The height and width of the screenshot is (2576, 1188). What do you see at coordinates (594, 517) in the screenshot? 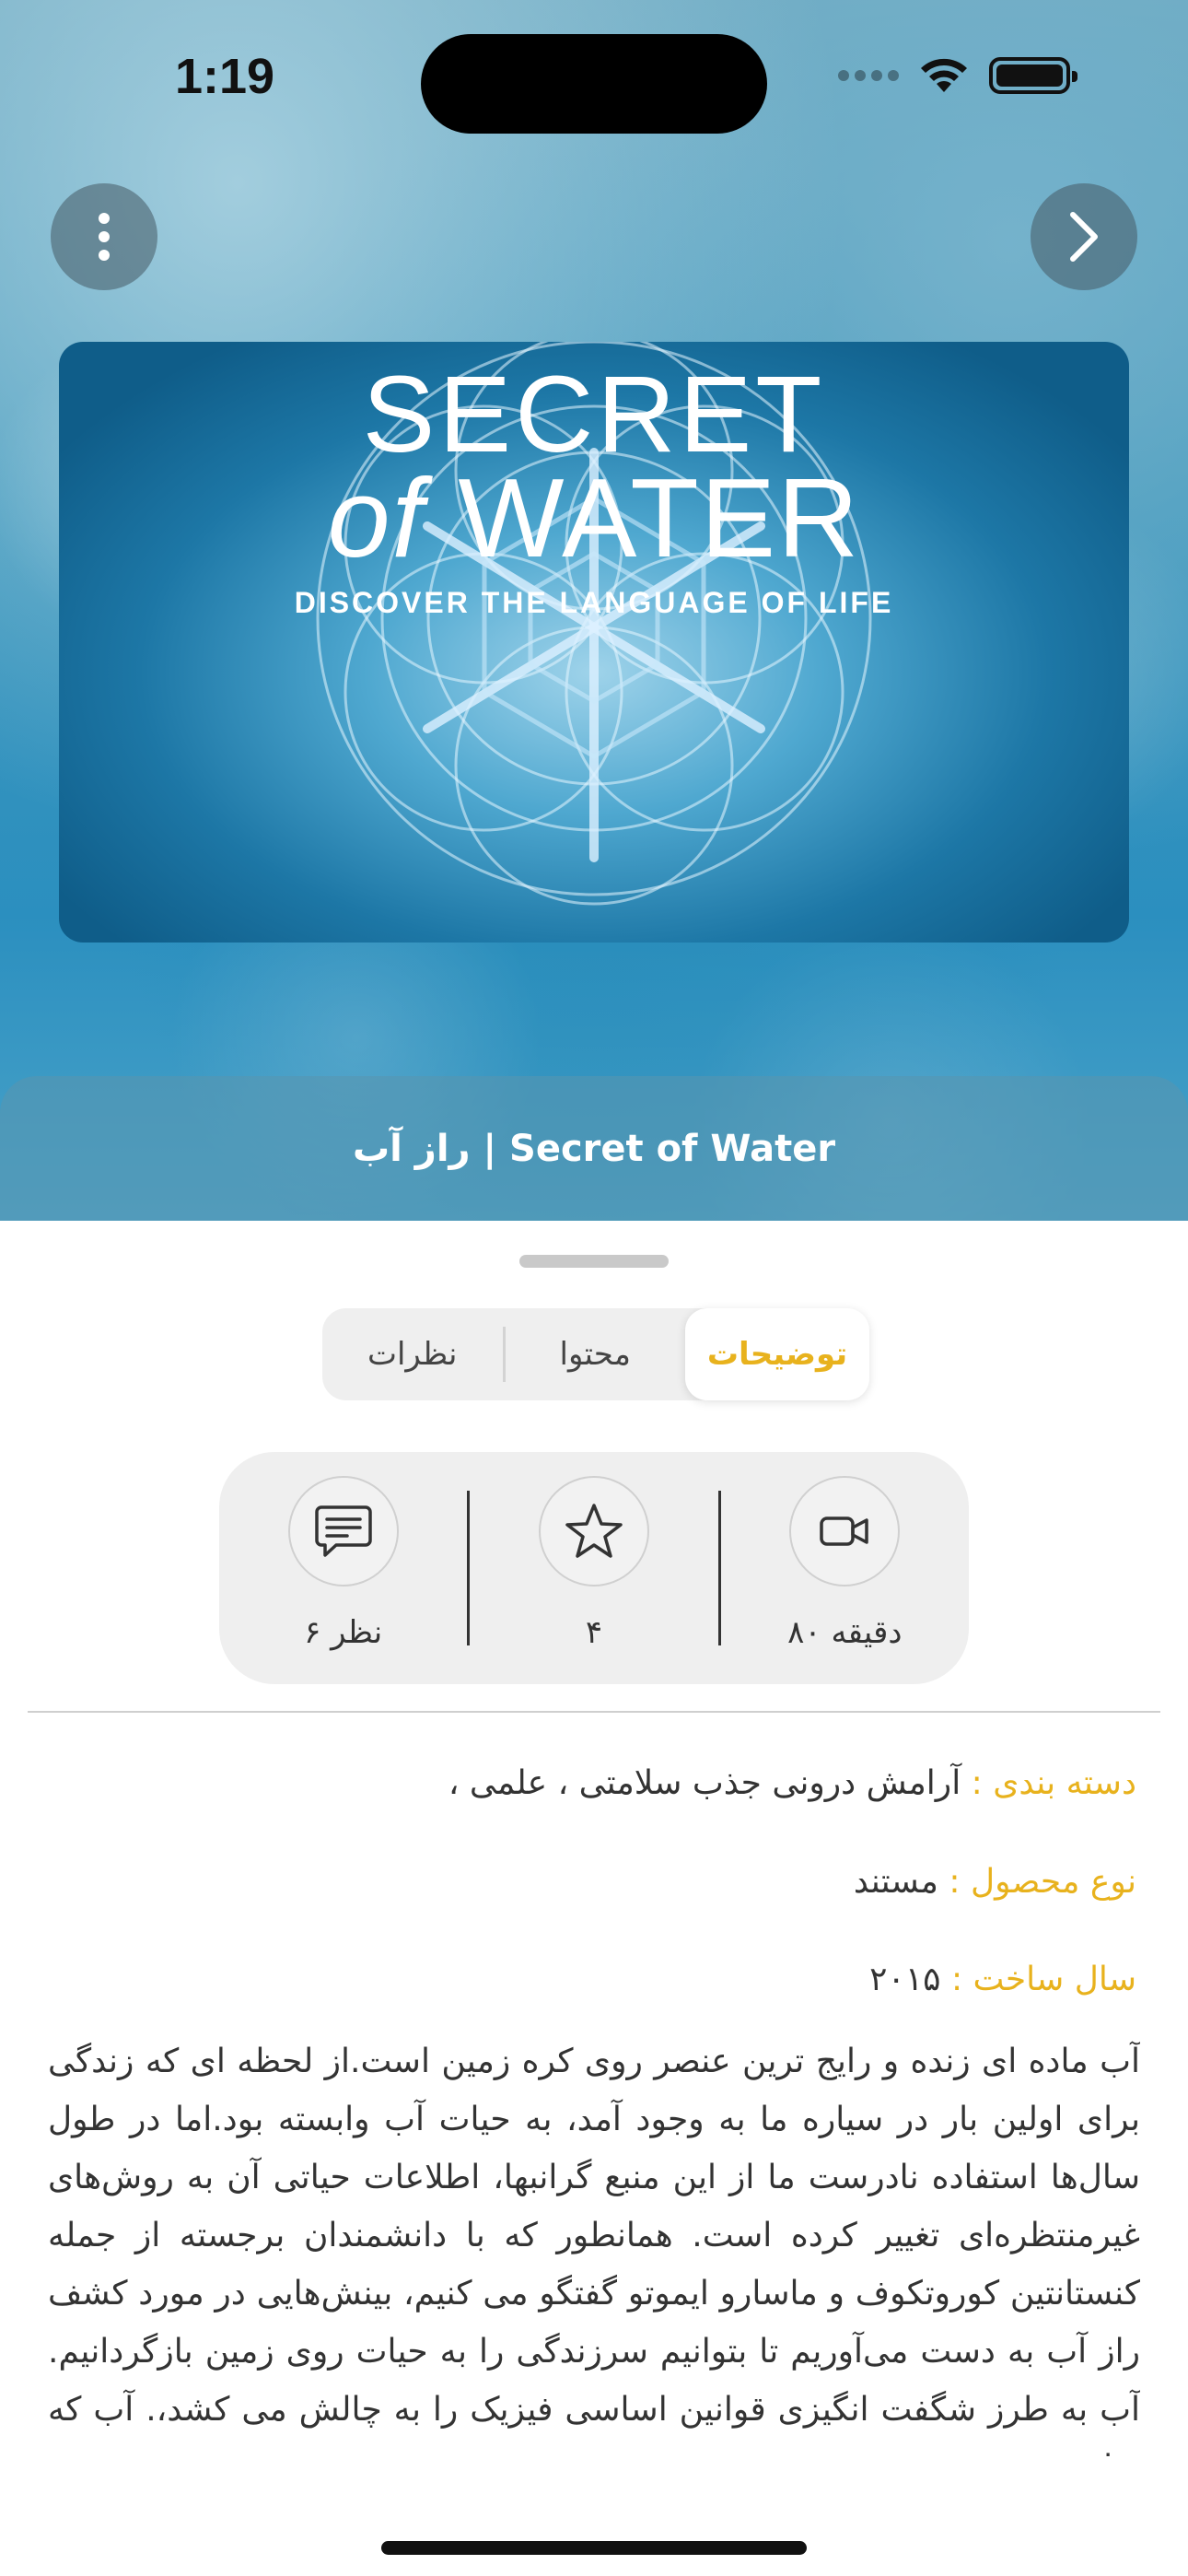
I see `poster-title-line2: of WATER` at bounding box center [594, 517].